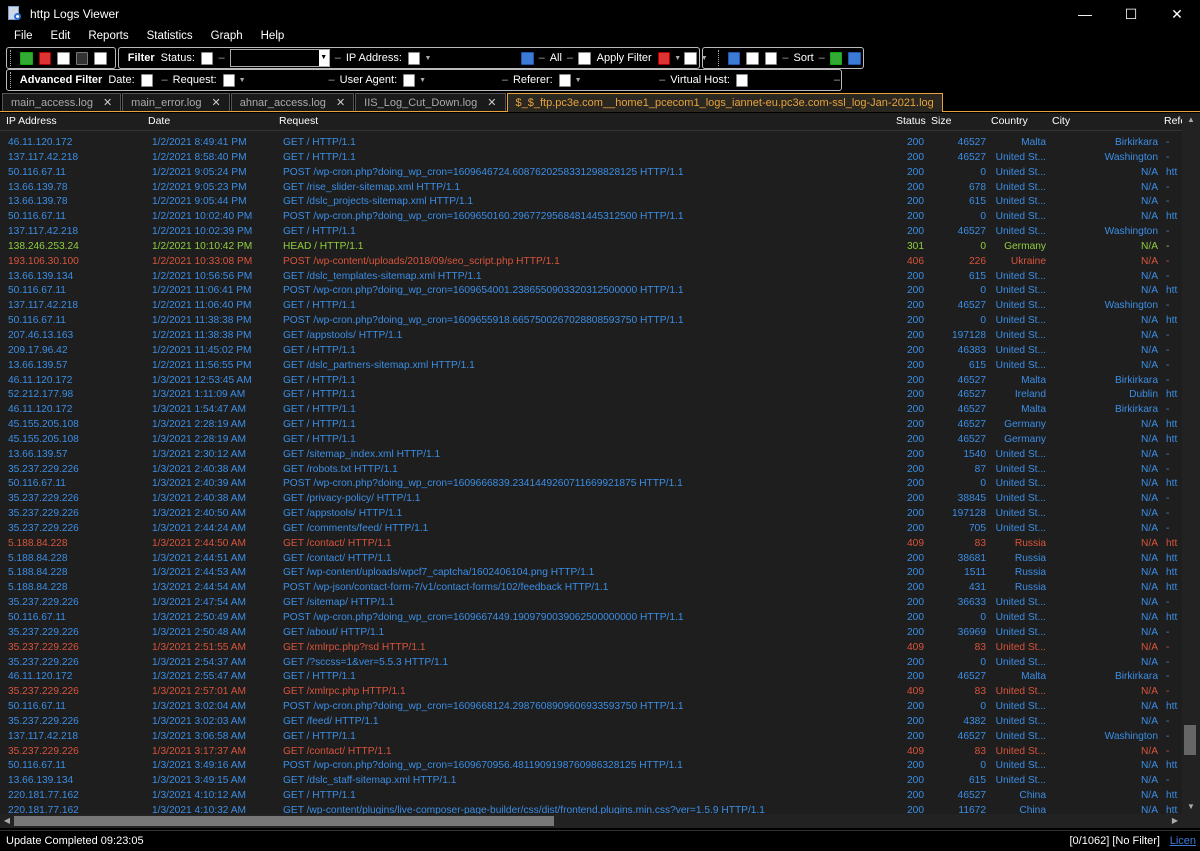 This screenshot has width=1200, height=851. What do you see at coordinates (1183, 841) in the screenshot?
I see `license-link: Licen` at bounding box center [1183, 841].